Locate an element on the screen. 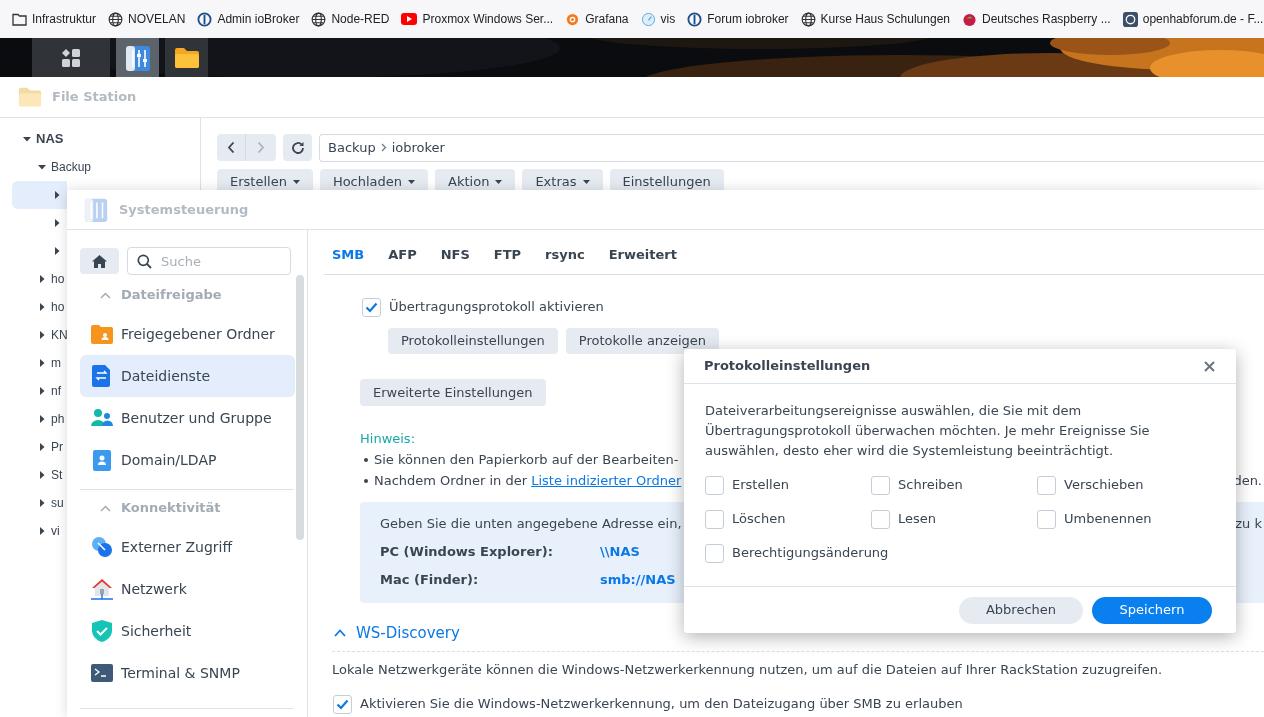 The height and width of the screenshot is (717, 1264). tree-item: Backup is located at coordinates (100, 167).